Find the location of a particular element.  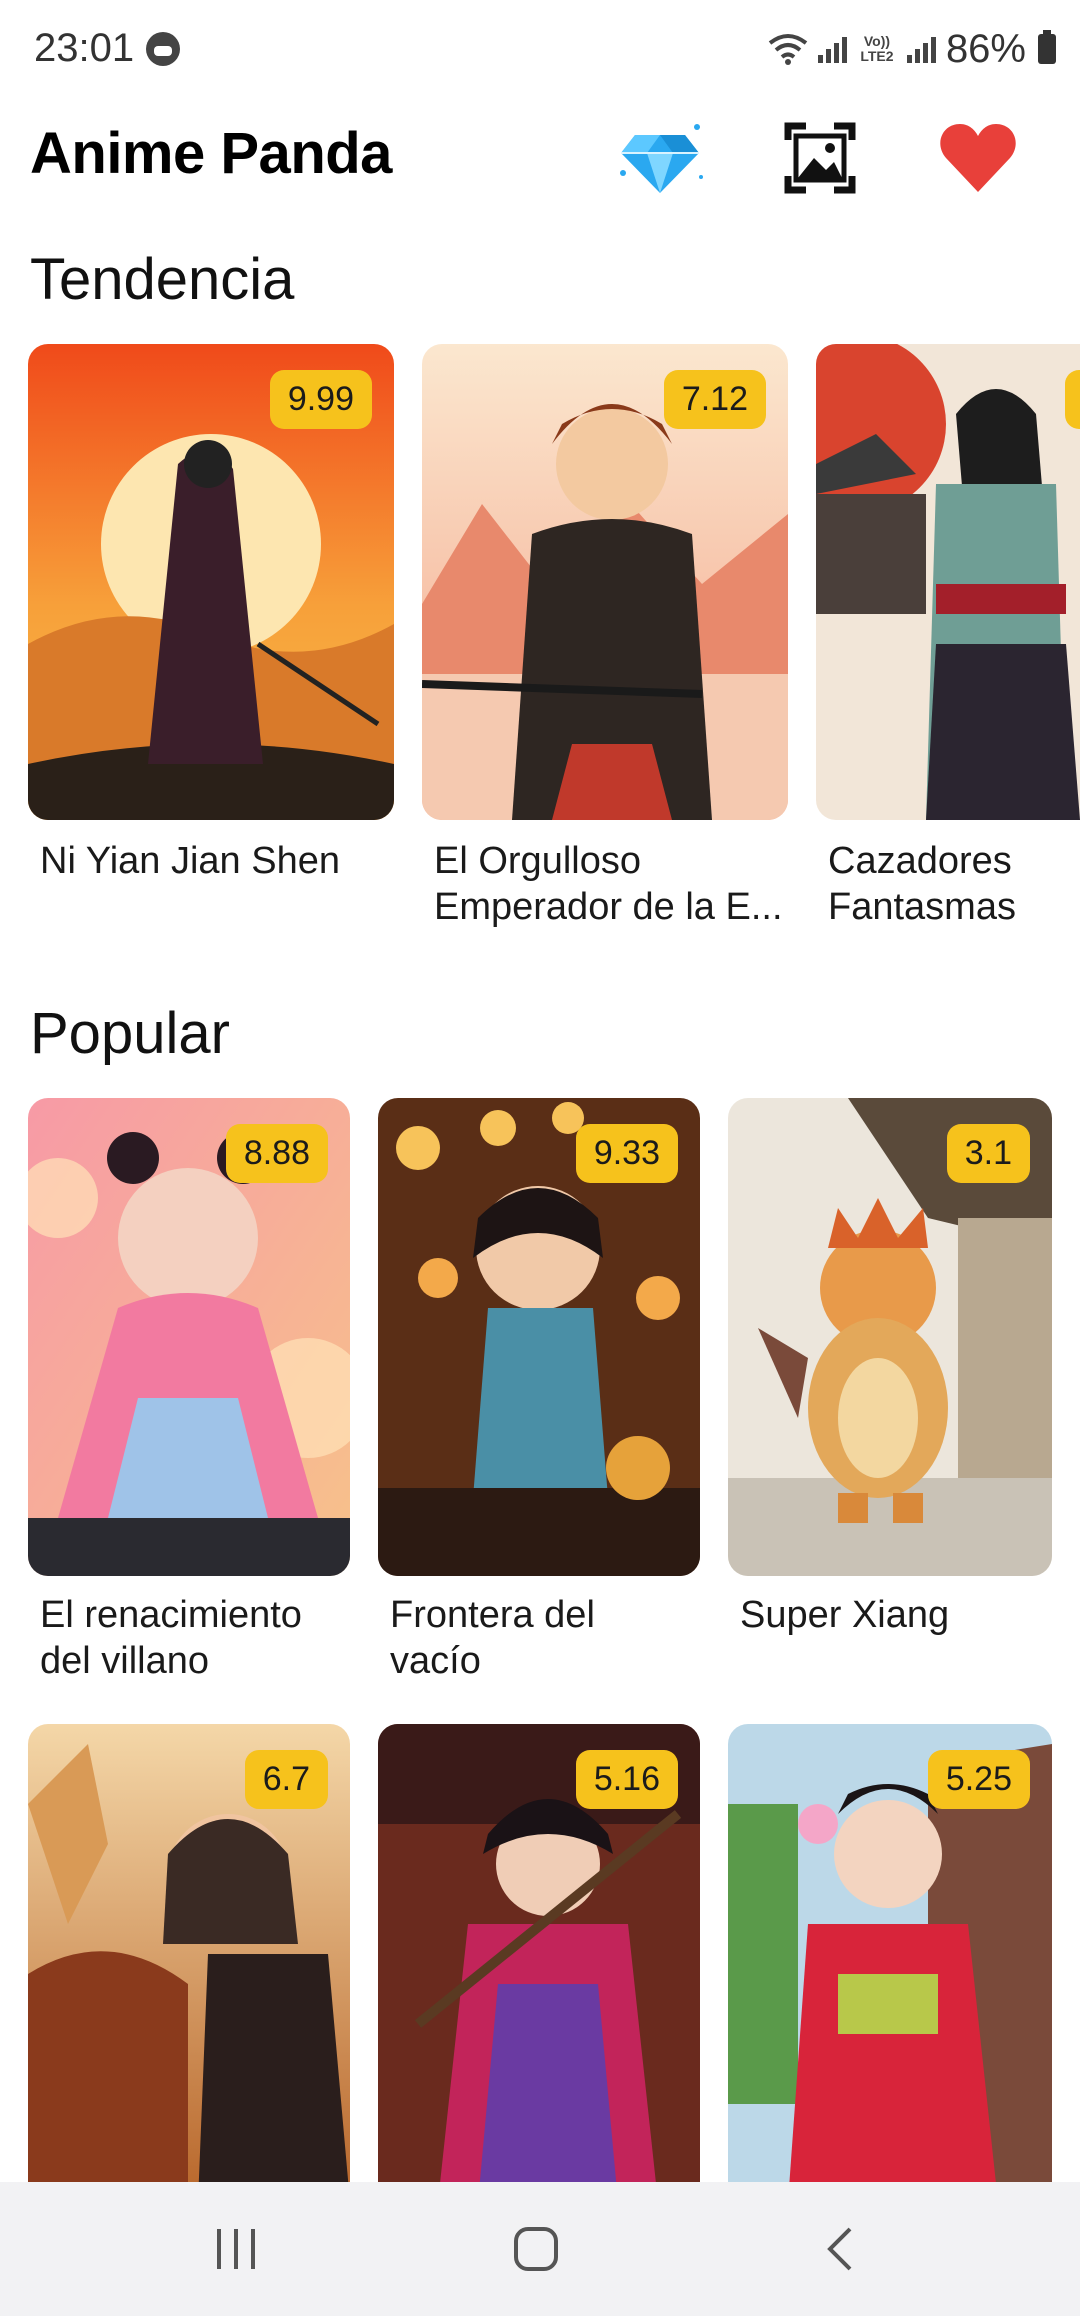

section-title-trending: Tendencia is located at coordinates (162, 279).